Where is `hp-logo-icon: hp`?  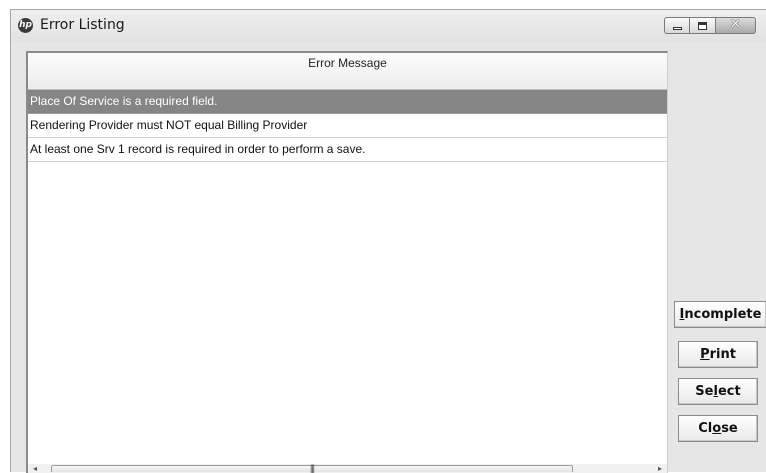
hp-logo-icon: hp is located at coordinates (25, 25).